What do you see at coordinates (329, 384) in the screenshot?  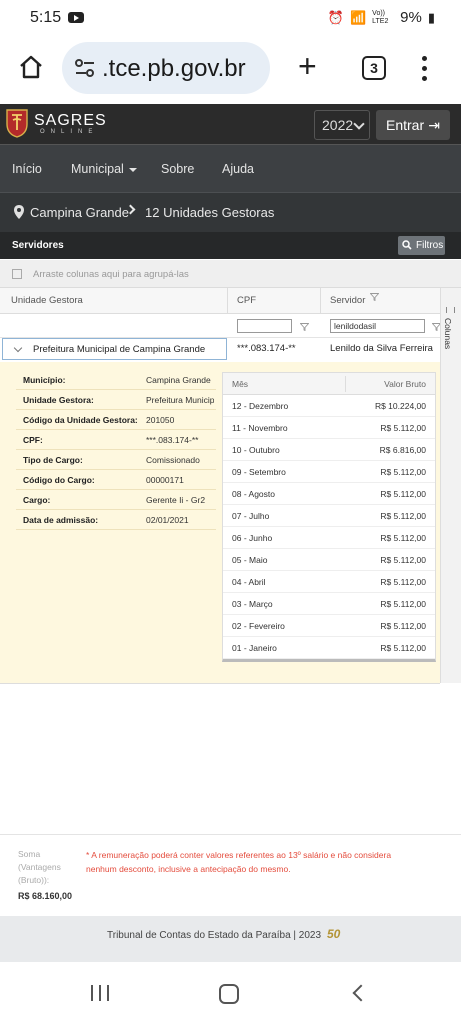 I see `payments-table-header: Mês Valor Bruto` at bounding box center [329, 384].